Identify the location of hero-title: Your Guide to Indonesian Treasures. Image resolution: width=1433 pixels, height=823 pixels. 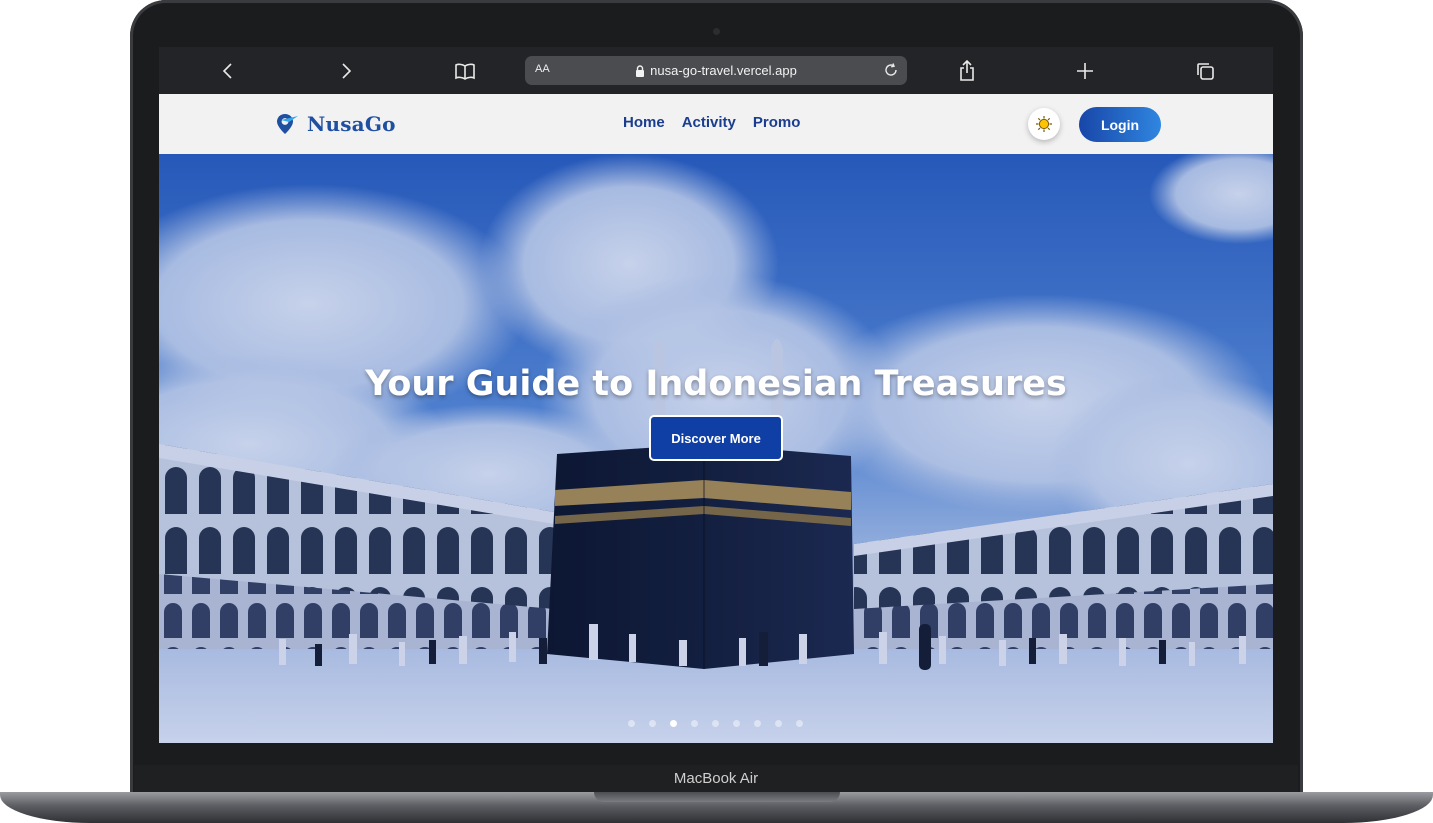
(716, 384).